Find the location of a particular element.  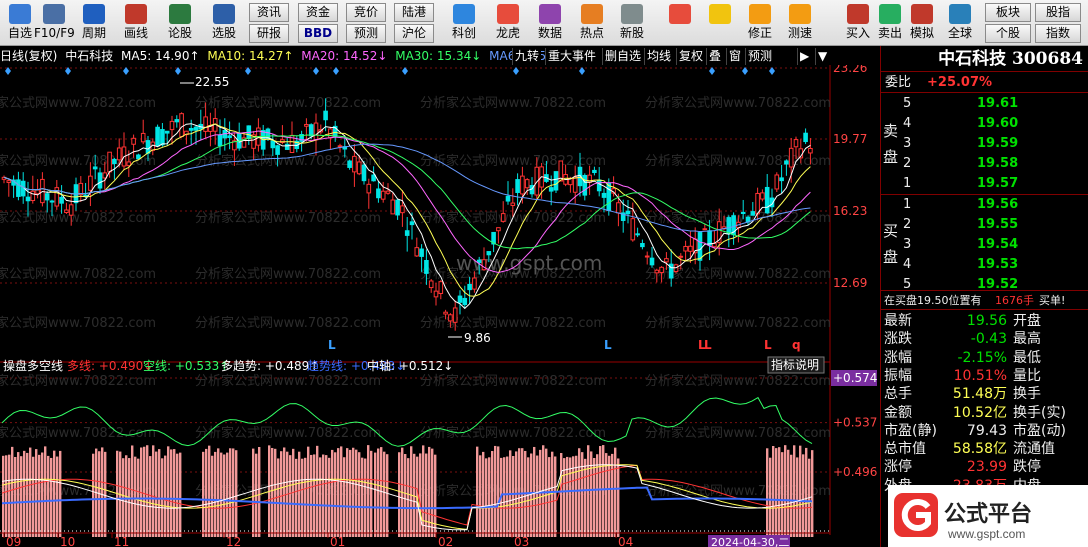

stat-label-2: 市盈(动) is located at coordinates (1039, 430).